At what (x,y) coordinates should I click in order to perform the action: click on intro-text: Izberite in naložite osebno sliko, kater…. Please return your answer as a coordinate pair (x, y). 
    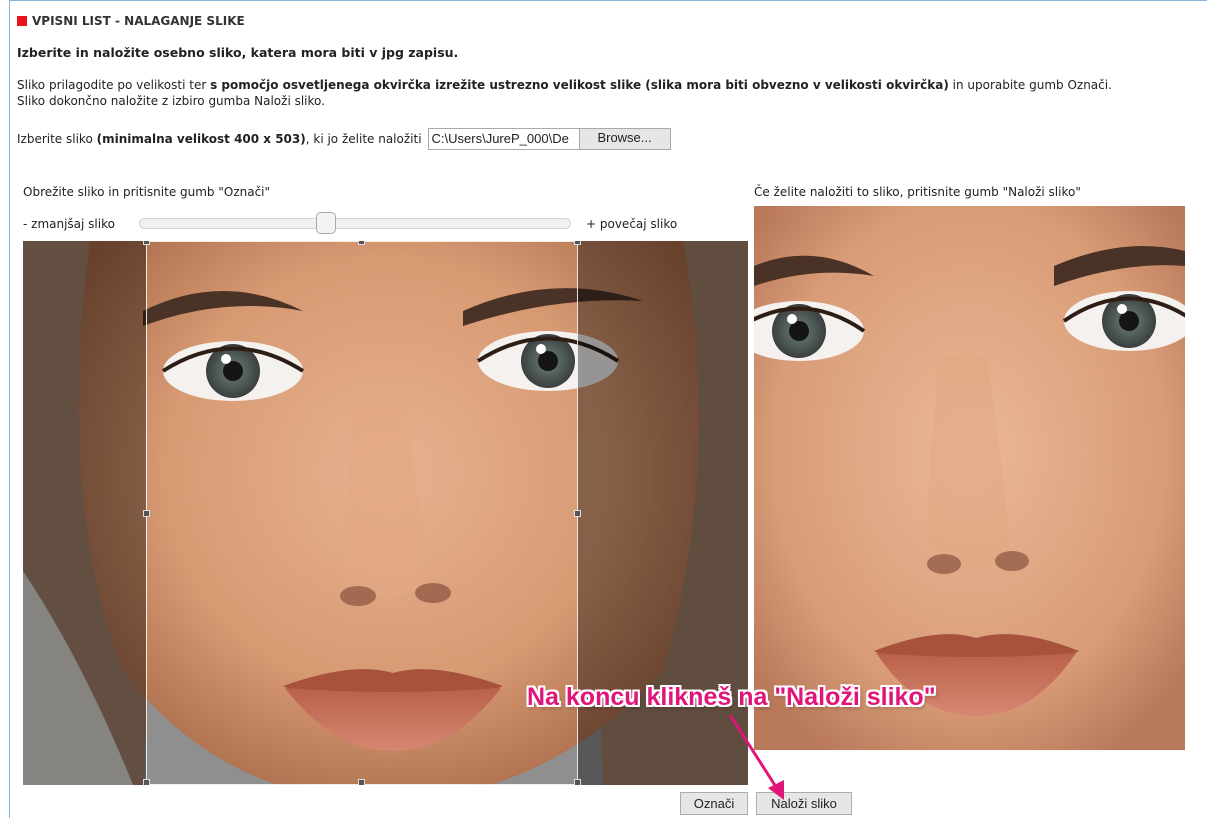
    Looking at the image, I should click on (238, 52).